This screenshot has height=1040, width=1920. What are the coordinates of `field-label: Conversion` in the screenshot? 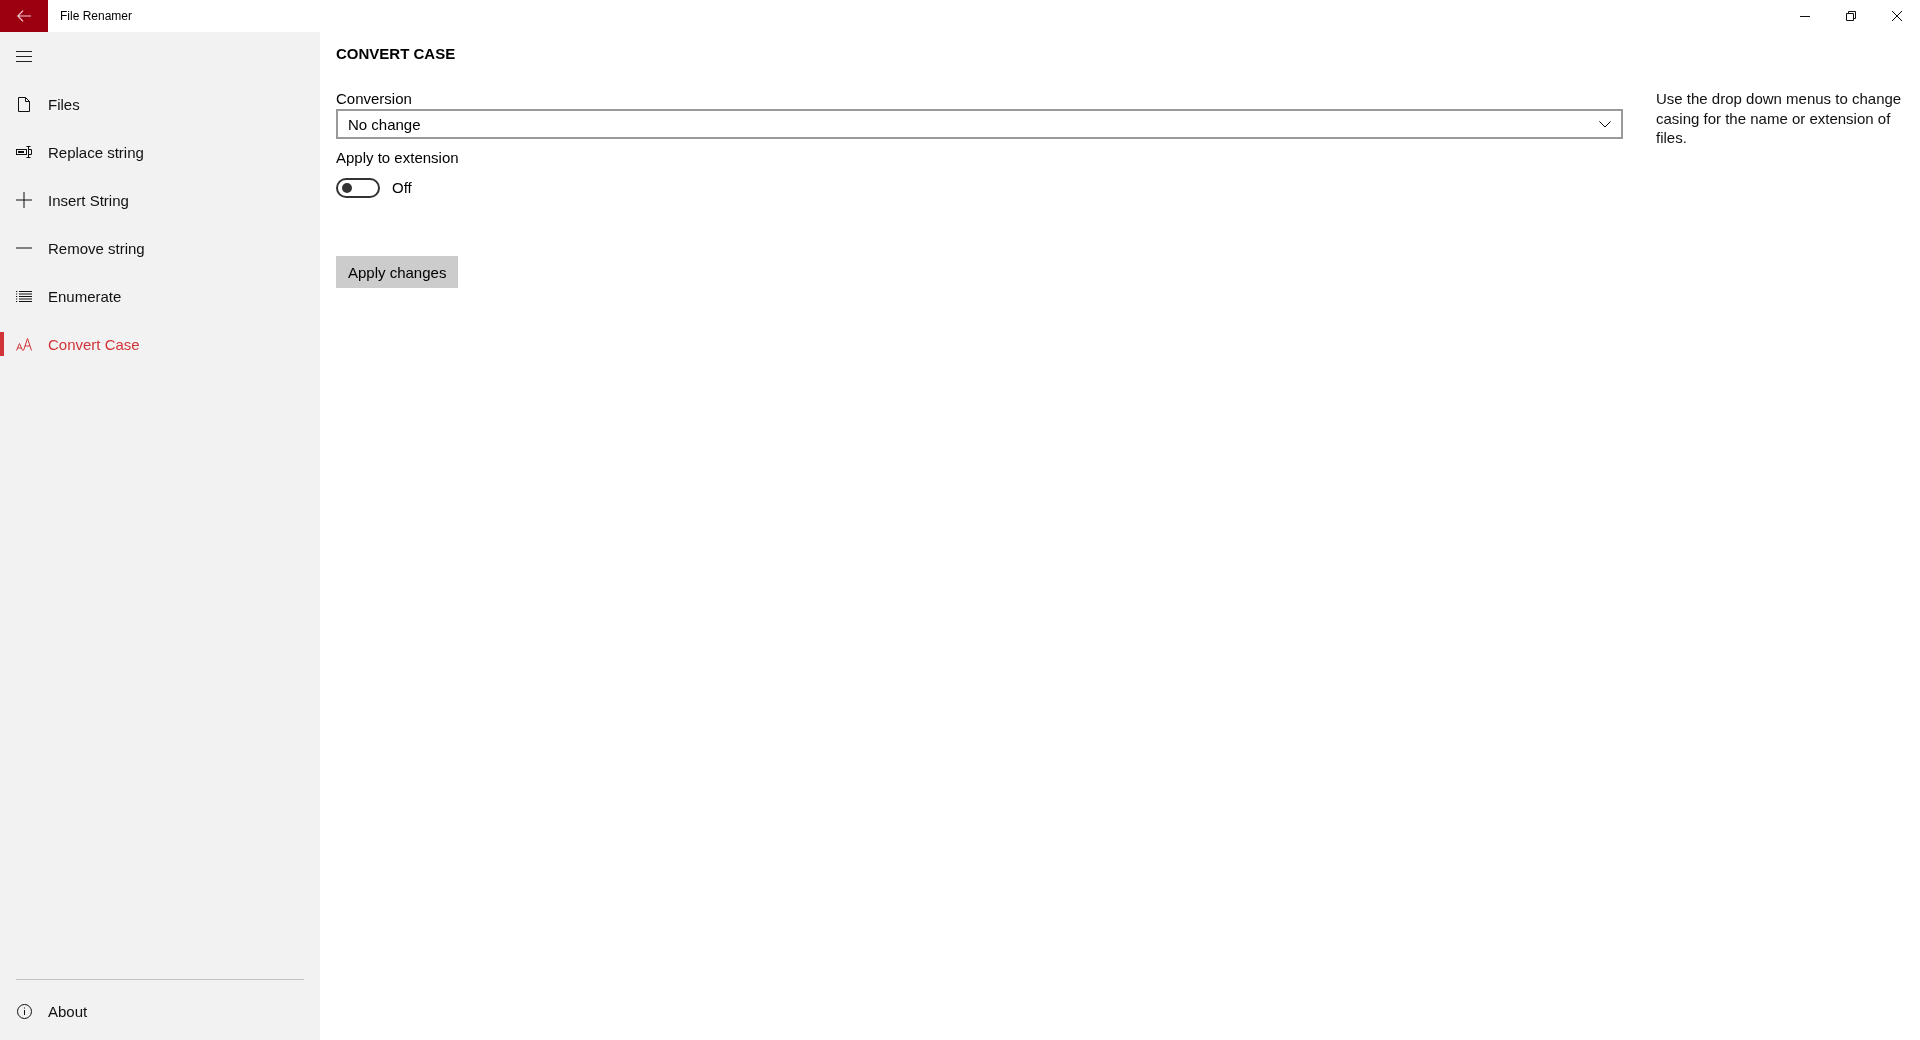 It's located at (374, 99).